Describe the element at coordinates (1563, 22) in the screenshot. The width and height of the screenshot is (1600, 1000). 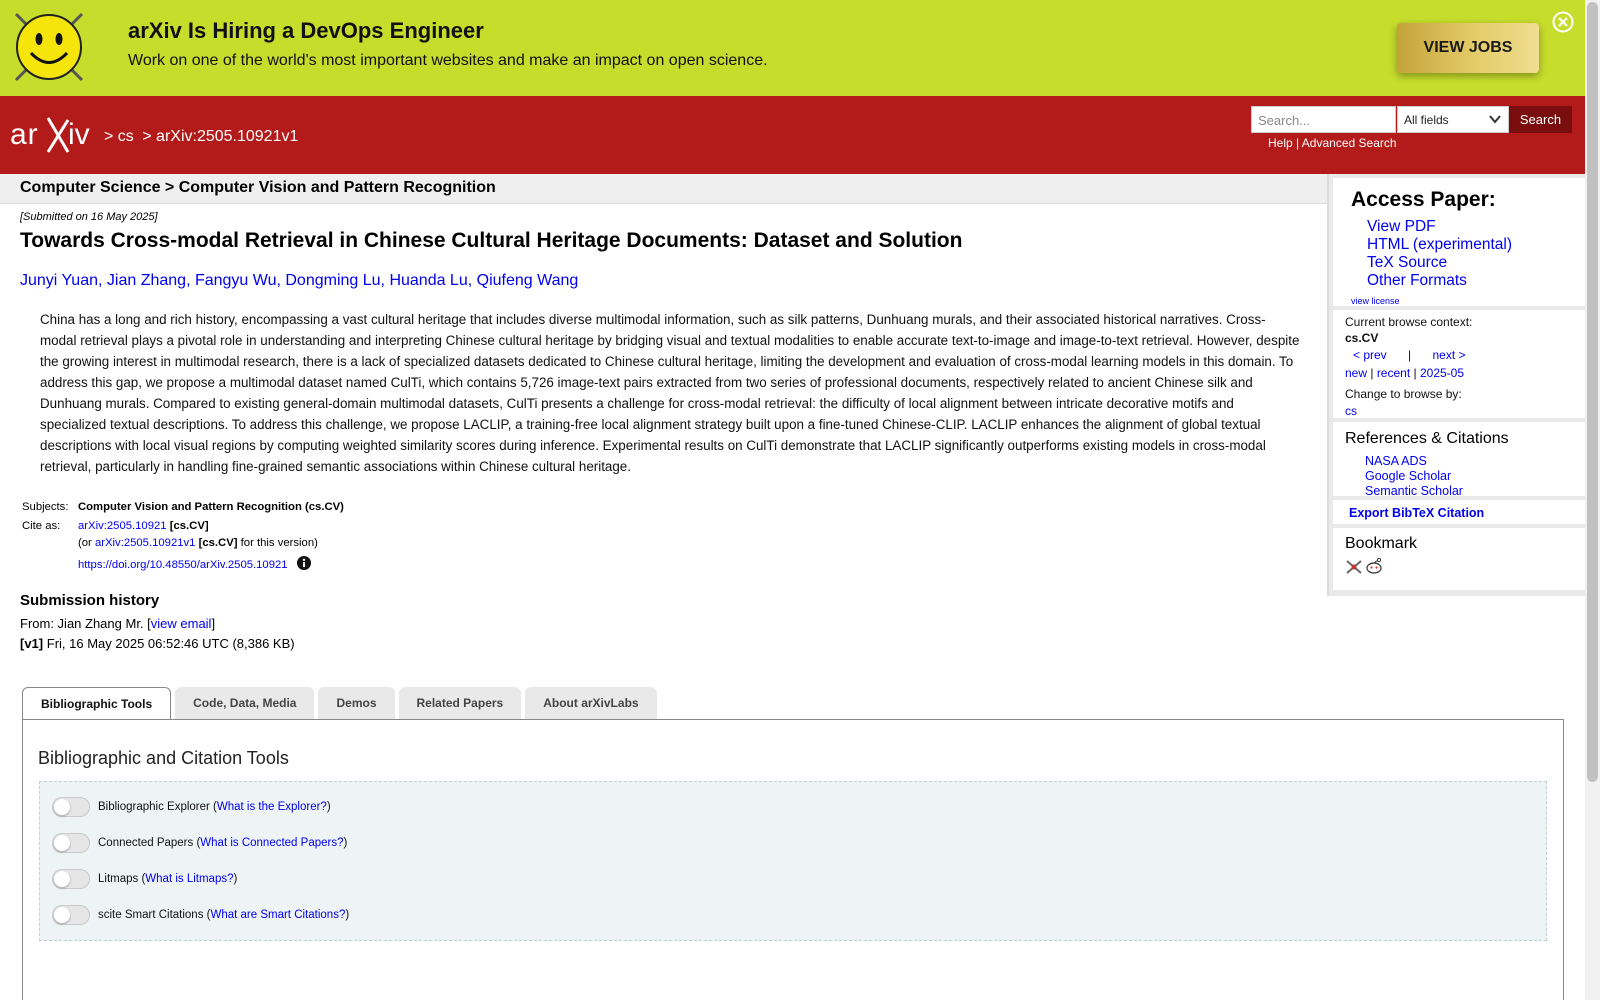
I see `close-icon` at that location.